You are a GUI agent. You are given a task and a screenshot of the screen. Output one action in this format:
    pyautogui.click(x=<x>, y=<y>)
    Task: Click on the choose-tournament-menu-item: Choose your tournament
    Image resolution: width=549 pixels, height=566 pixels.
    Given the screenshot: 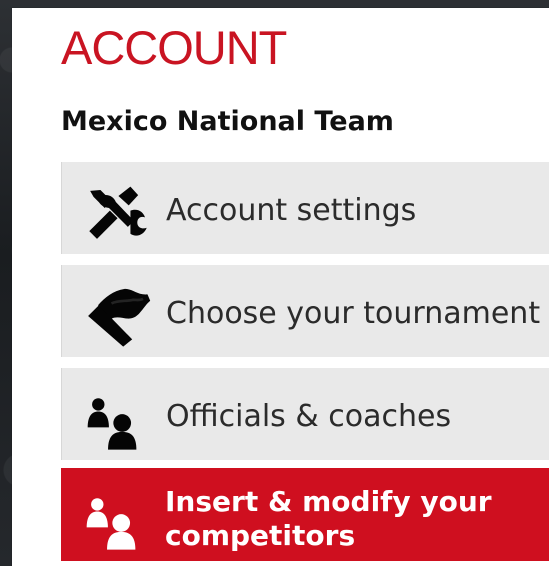 What is the action you would take?
    pyautogui.click(x=305, y=311)
    